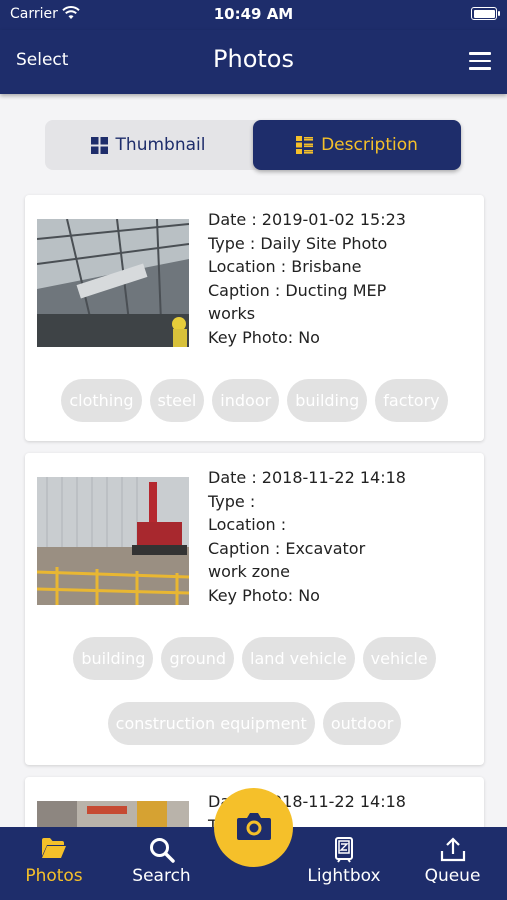 Image resolution: width=507 pixels, height=900 pixels. What do you see at coordinates (113, 541) in the screenshot?
I see `photo-thumbnail-excavator` at bounding box center [113, 541].